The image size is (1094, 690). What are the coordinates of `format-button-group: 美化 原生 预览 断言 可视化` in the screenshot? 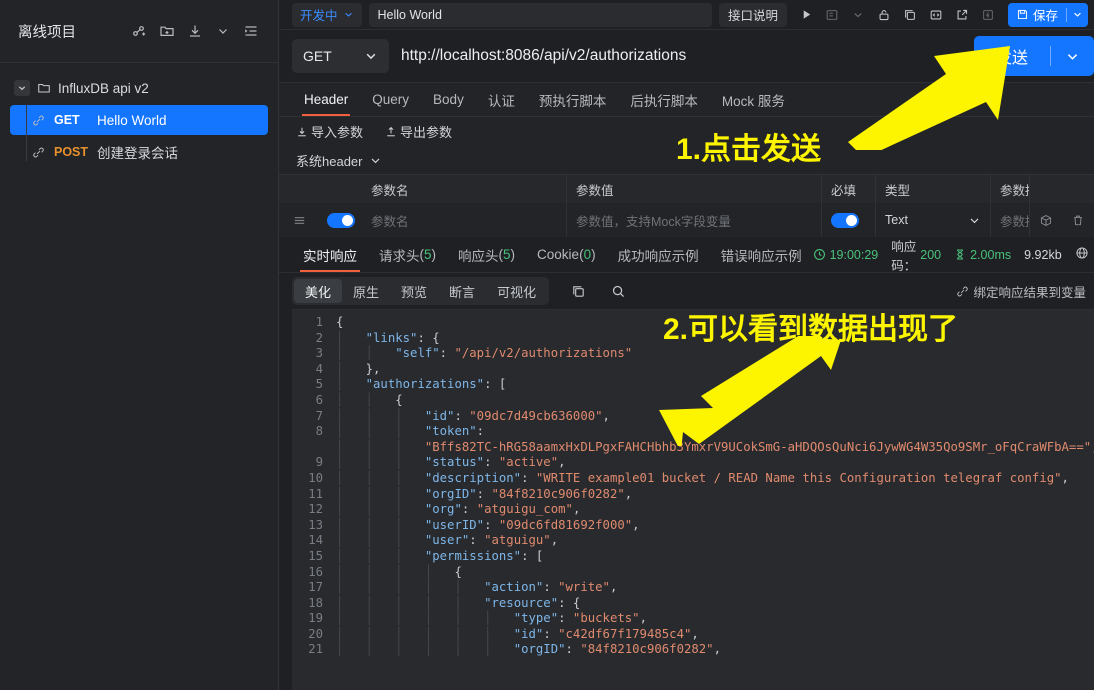 It's located at (421, 291).